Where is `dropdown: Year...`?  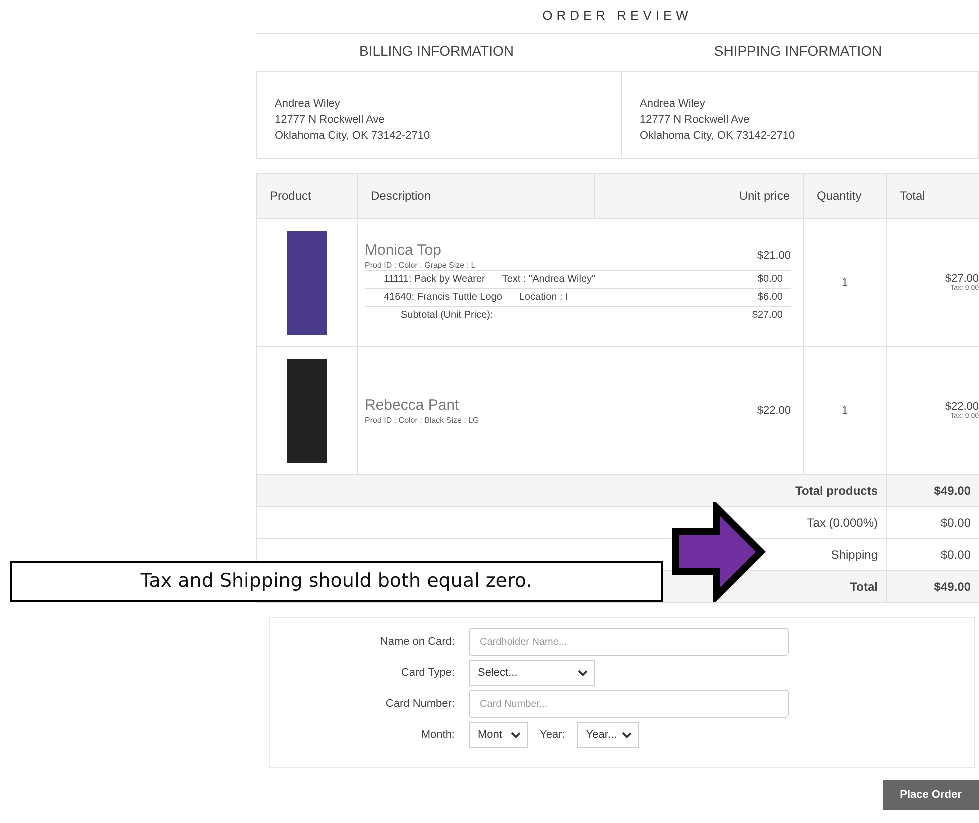
dropdown: Year... is located at coordinates (608, 735).